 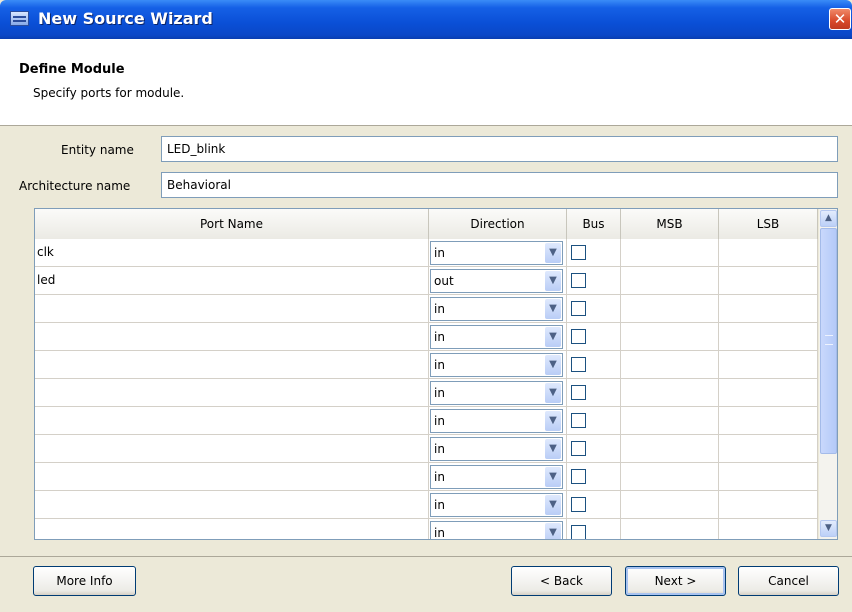 What do you see at coordinates (426, 556) in the screenshot?
I see `button-separator` at bounding box center [426, 556].